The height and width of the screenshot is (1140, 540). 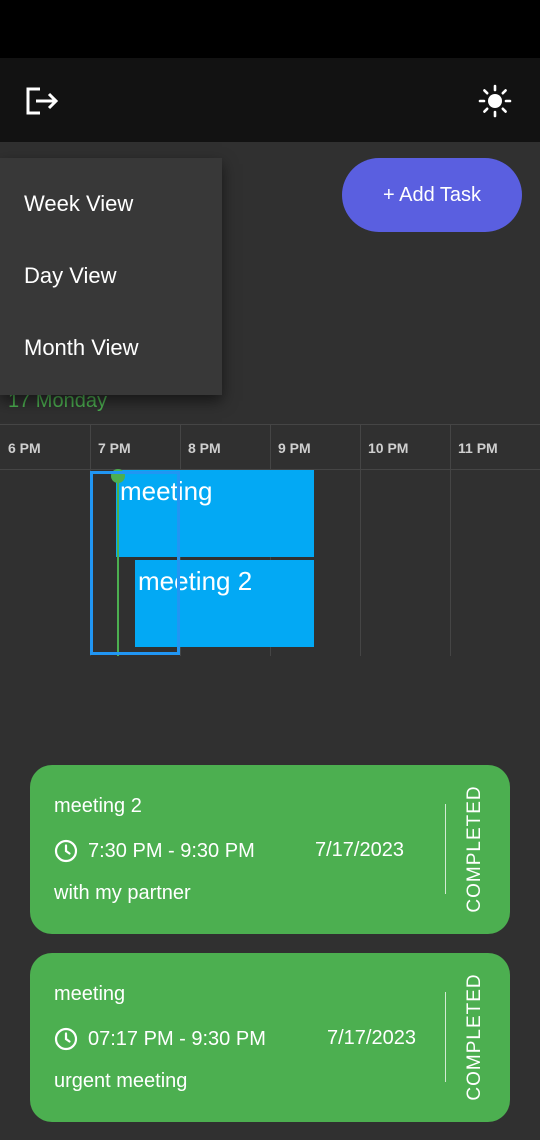 I want to click on menu-item-week-view: Week View, so click(x=111, y=204).